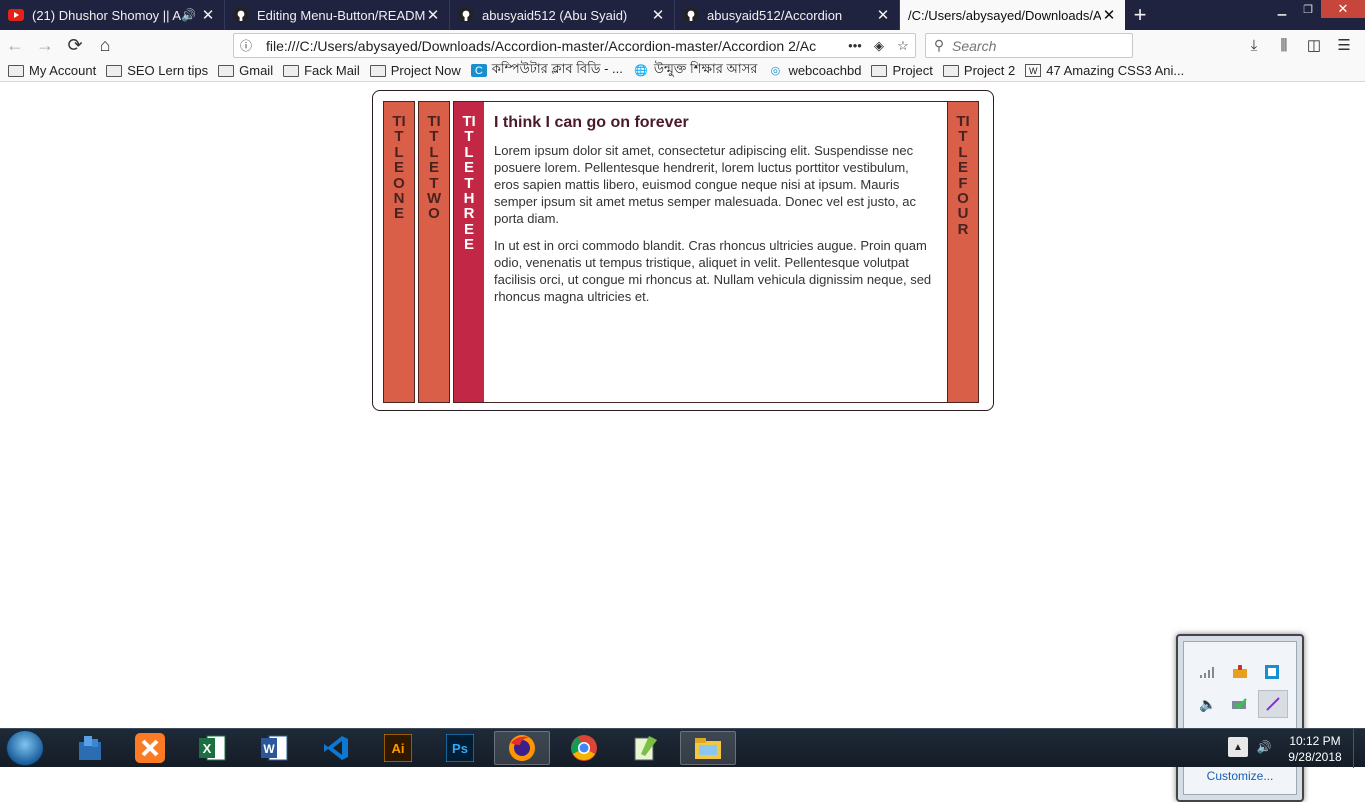  I want to click on tab-local-file: /C:/Users/abysayed/Downloads/Ac ✕, so click(1012, 15).